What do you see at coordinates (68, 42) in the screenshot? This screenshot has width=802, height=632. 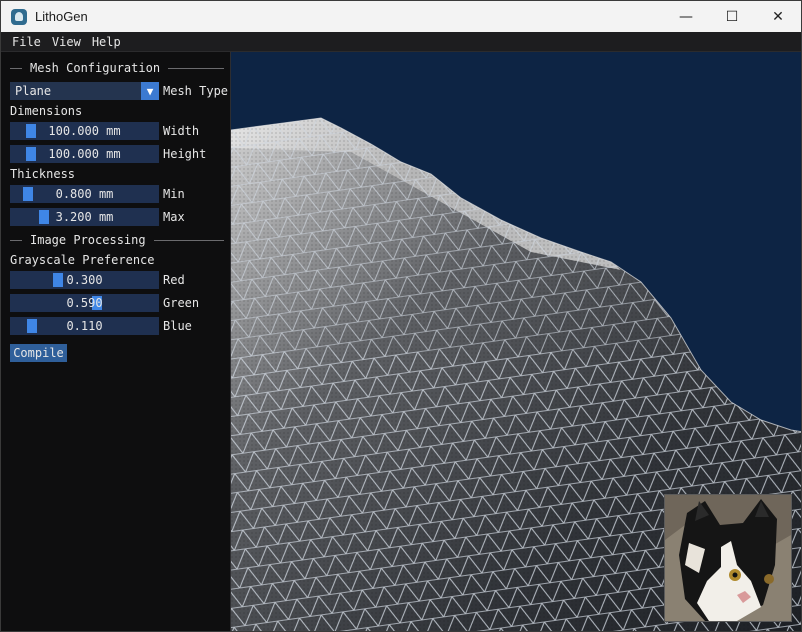 I see `menu-view: View` at bounding box center [68, 42].